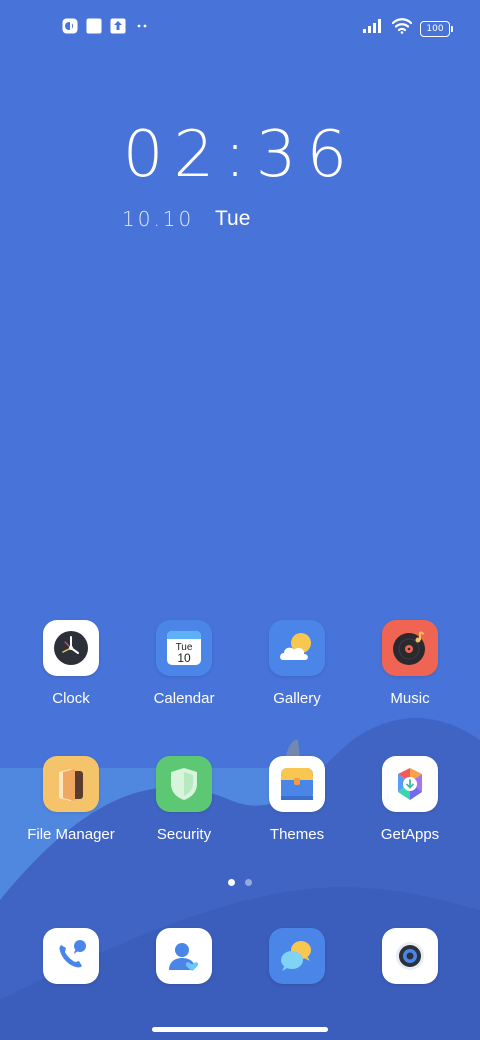 This screenshot has height=1040, width=480. What do you see at coordinates (297, 698) in the screenshot?
I see `app-label: Gallery` at bounding box center [297, 698].